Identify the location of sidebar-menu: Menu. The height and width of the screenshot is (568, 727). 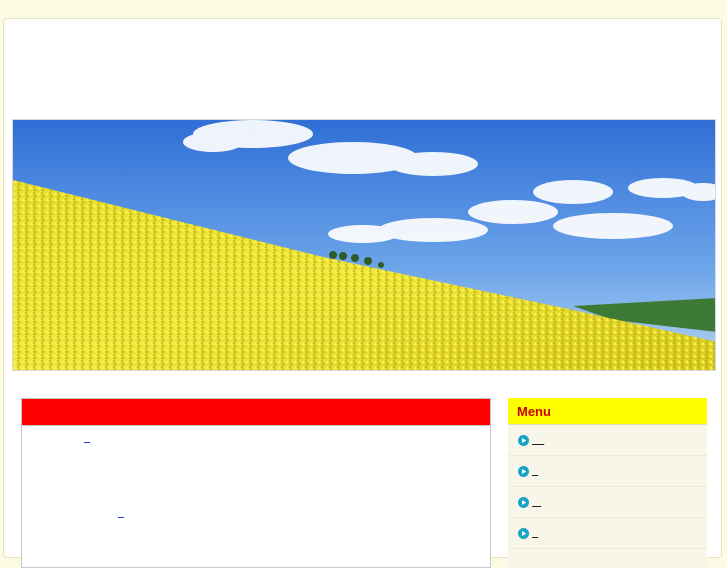
(607, 483).